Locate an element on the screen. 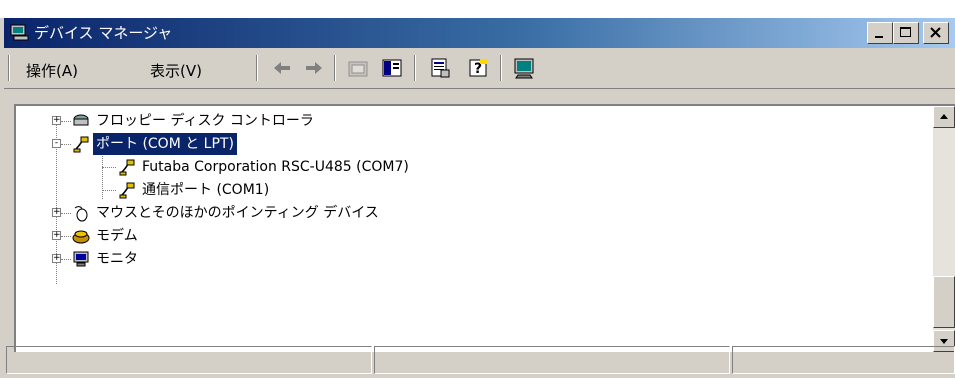 The width and height of the screenshot is (955, 378). scroll-up-button is located at coordinates (944, 117).